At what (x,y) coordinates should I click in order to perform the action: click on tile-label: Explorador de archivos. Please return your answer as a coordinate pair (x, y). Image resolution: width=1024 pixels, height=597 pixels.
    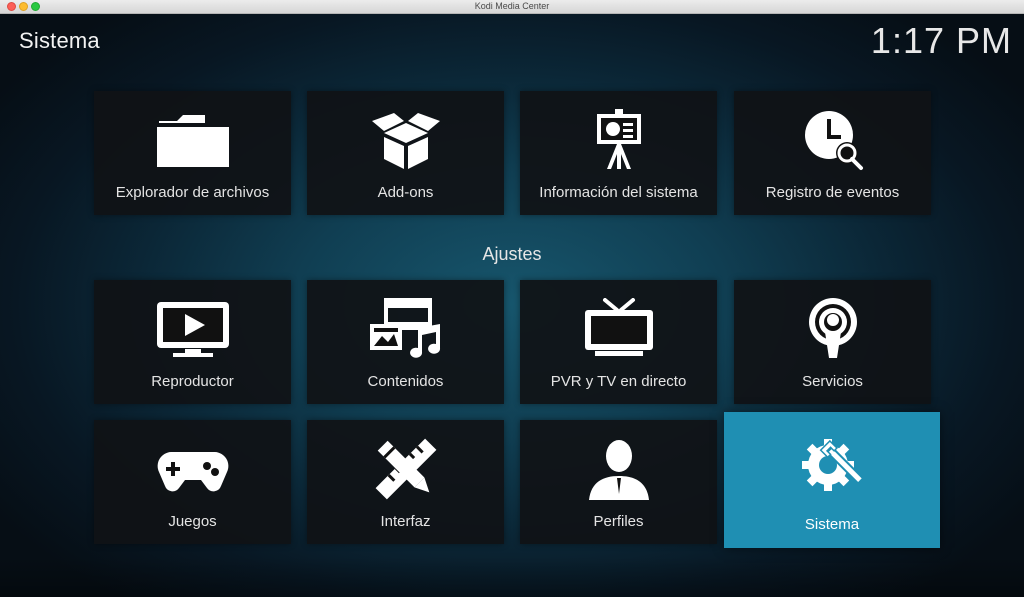
    Looking at the image, I should click on (192, 192).